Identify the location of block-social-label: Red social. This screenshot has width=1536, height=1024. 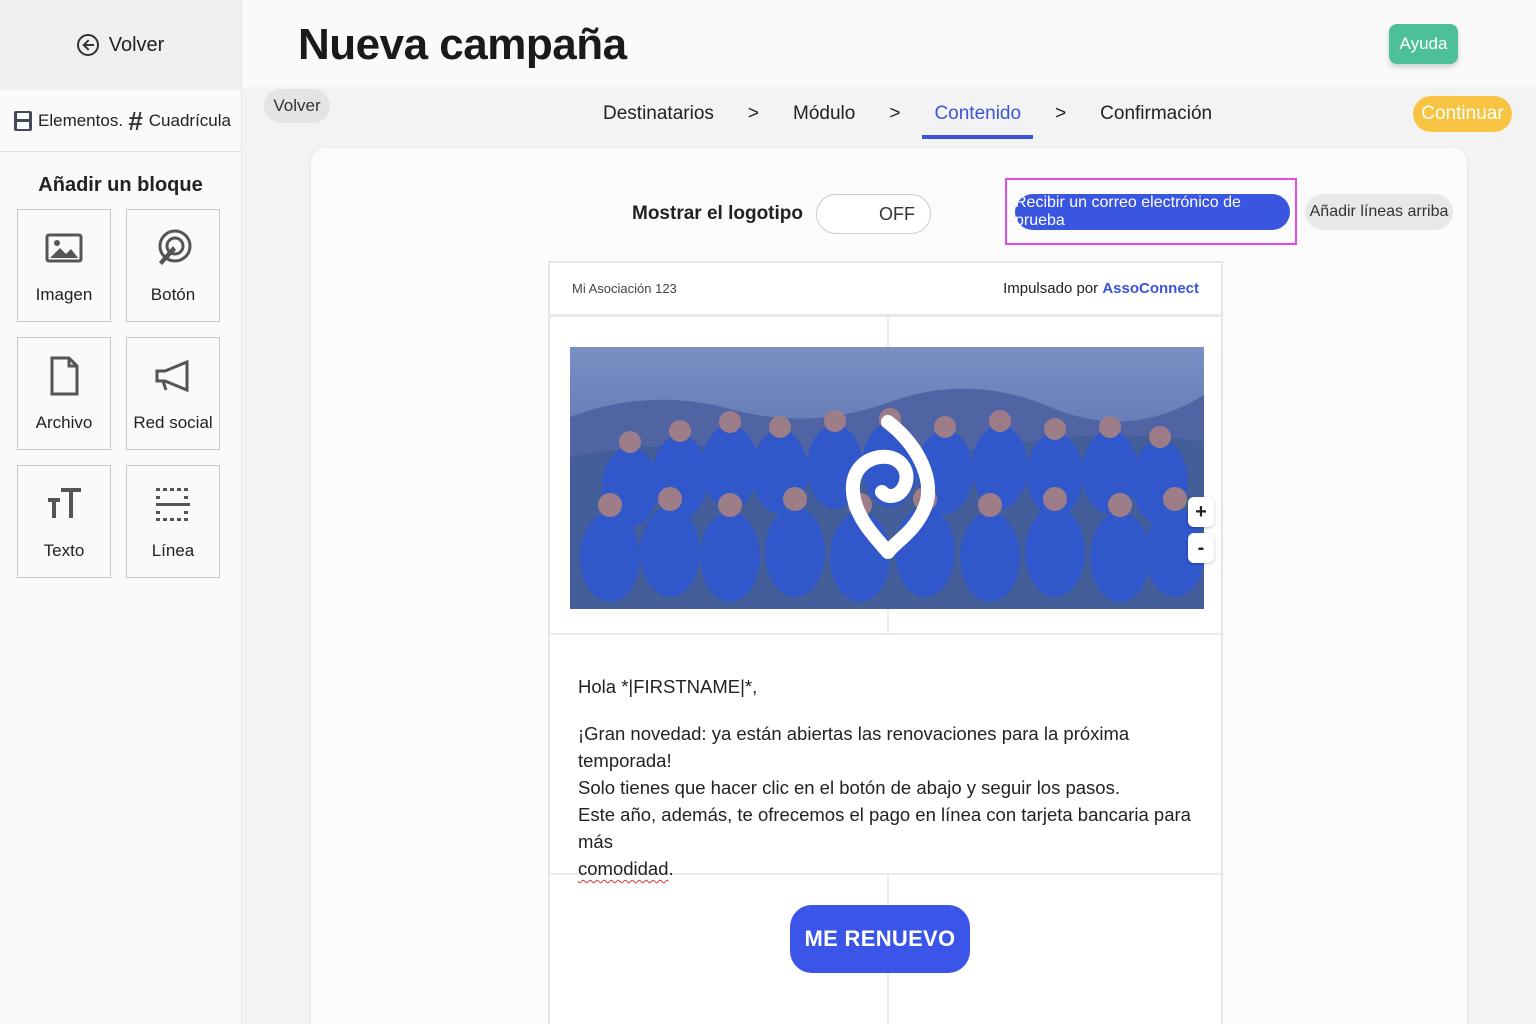
(173, 422).